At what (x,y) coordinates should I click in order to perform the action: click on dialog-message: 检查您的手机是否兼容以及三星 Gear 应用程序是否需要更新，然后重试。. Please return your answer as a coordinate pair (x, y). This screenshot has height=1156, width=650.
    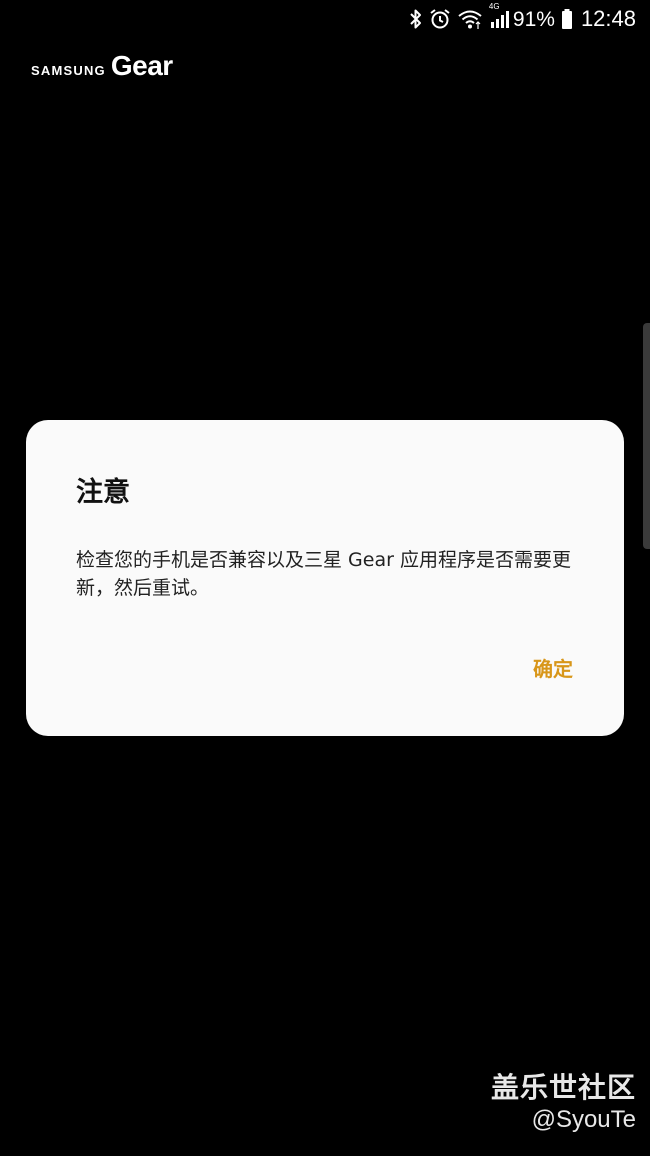
    Looking at the image, I should click on (323, 574).